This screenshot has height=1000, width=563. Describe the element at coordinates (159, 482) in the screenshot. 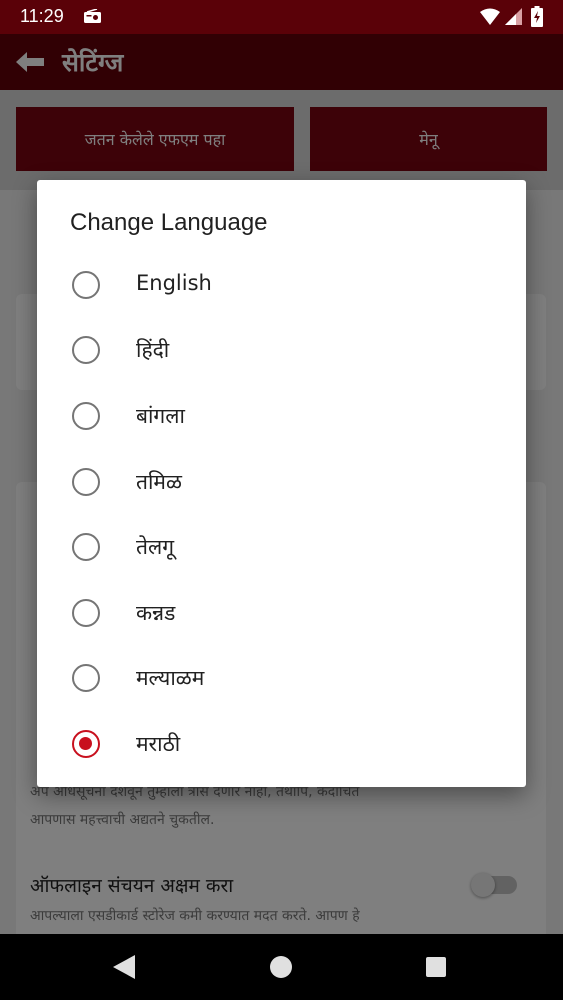

I see `language-label: तमिळ` at that location.